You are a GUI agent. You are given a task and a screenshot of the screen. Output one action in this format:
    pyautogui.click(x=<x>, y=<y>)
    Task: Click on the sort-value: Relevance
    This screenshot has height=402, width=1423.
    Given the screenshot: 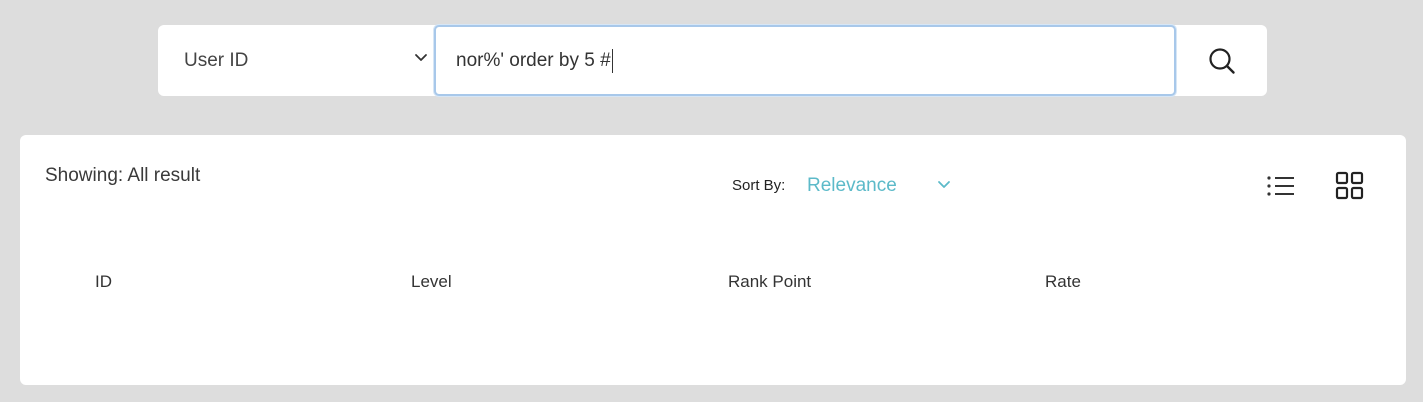 What is the action you would take?
    pyautogui.click(x=852, y=185)
    